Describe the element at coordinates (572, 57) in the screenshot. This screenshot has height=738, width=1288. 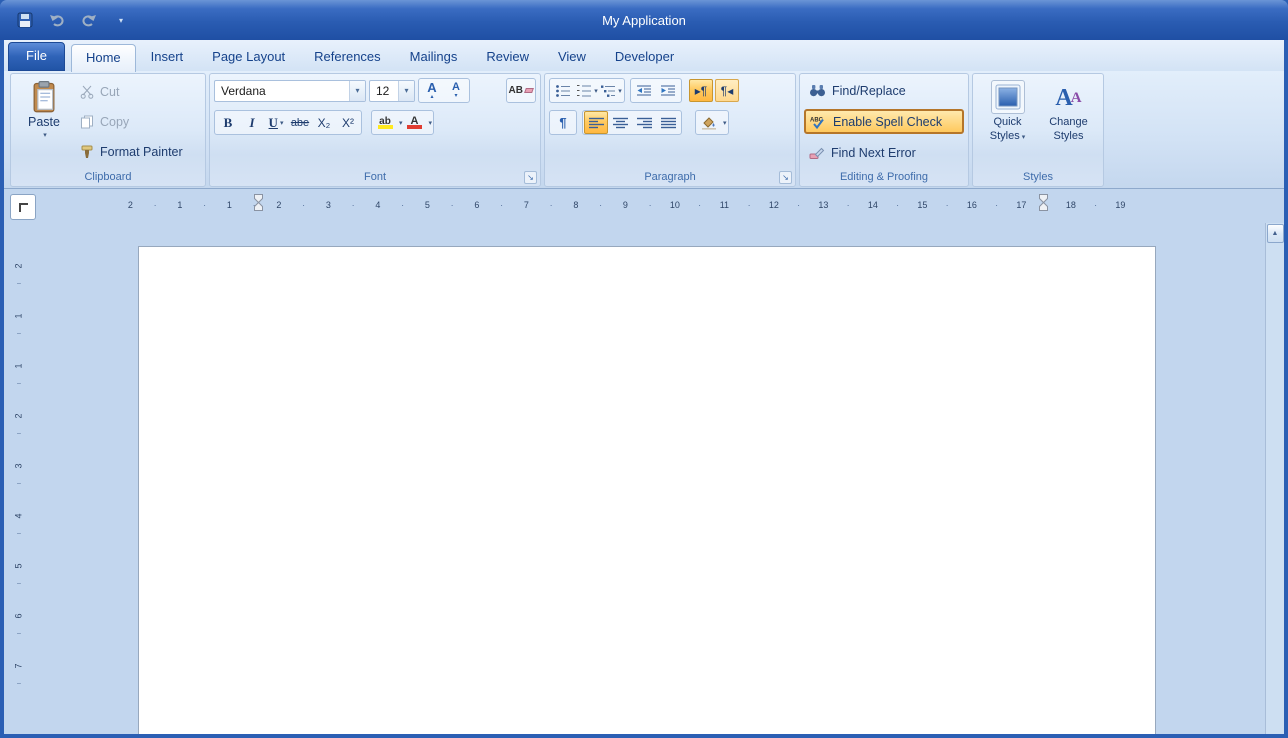
I see `tab-view: View` at that location.